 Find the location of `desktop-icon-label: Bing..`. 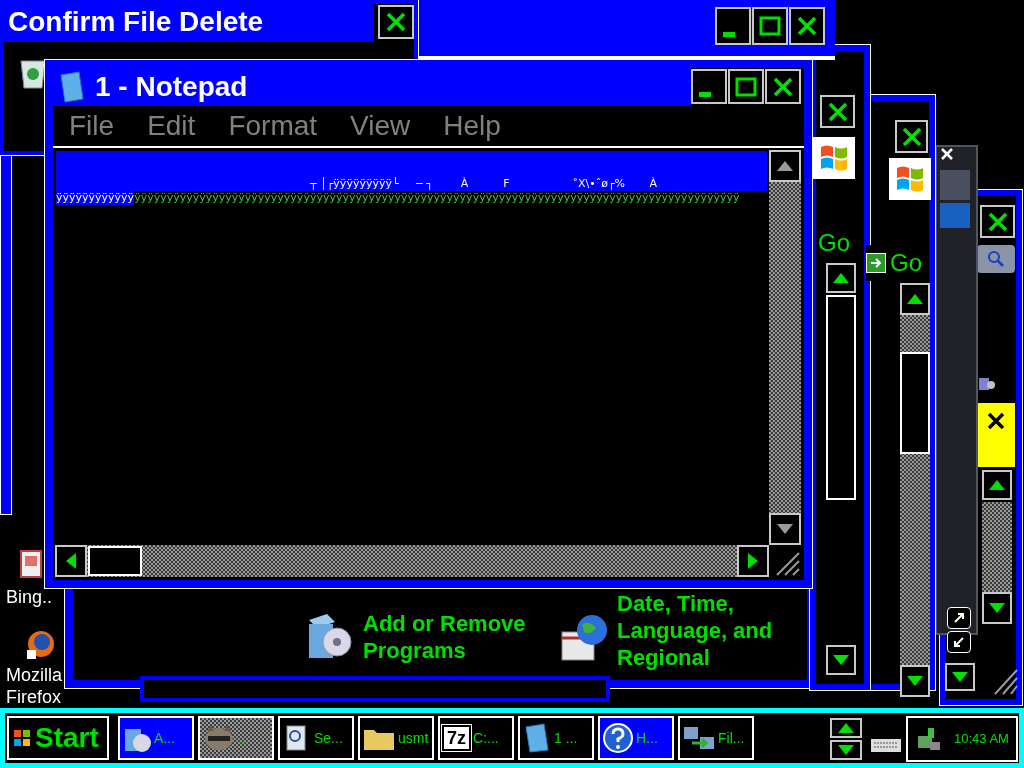

desktop-icon-label: Bing.. is located at coordinates (35, 597).